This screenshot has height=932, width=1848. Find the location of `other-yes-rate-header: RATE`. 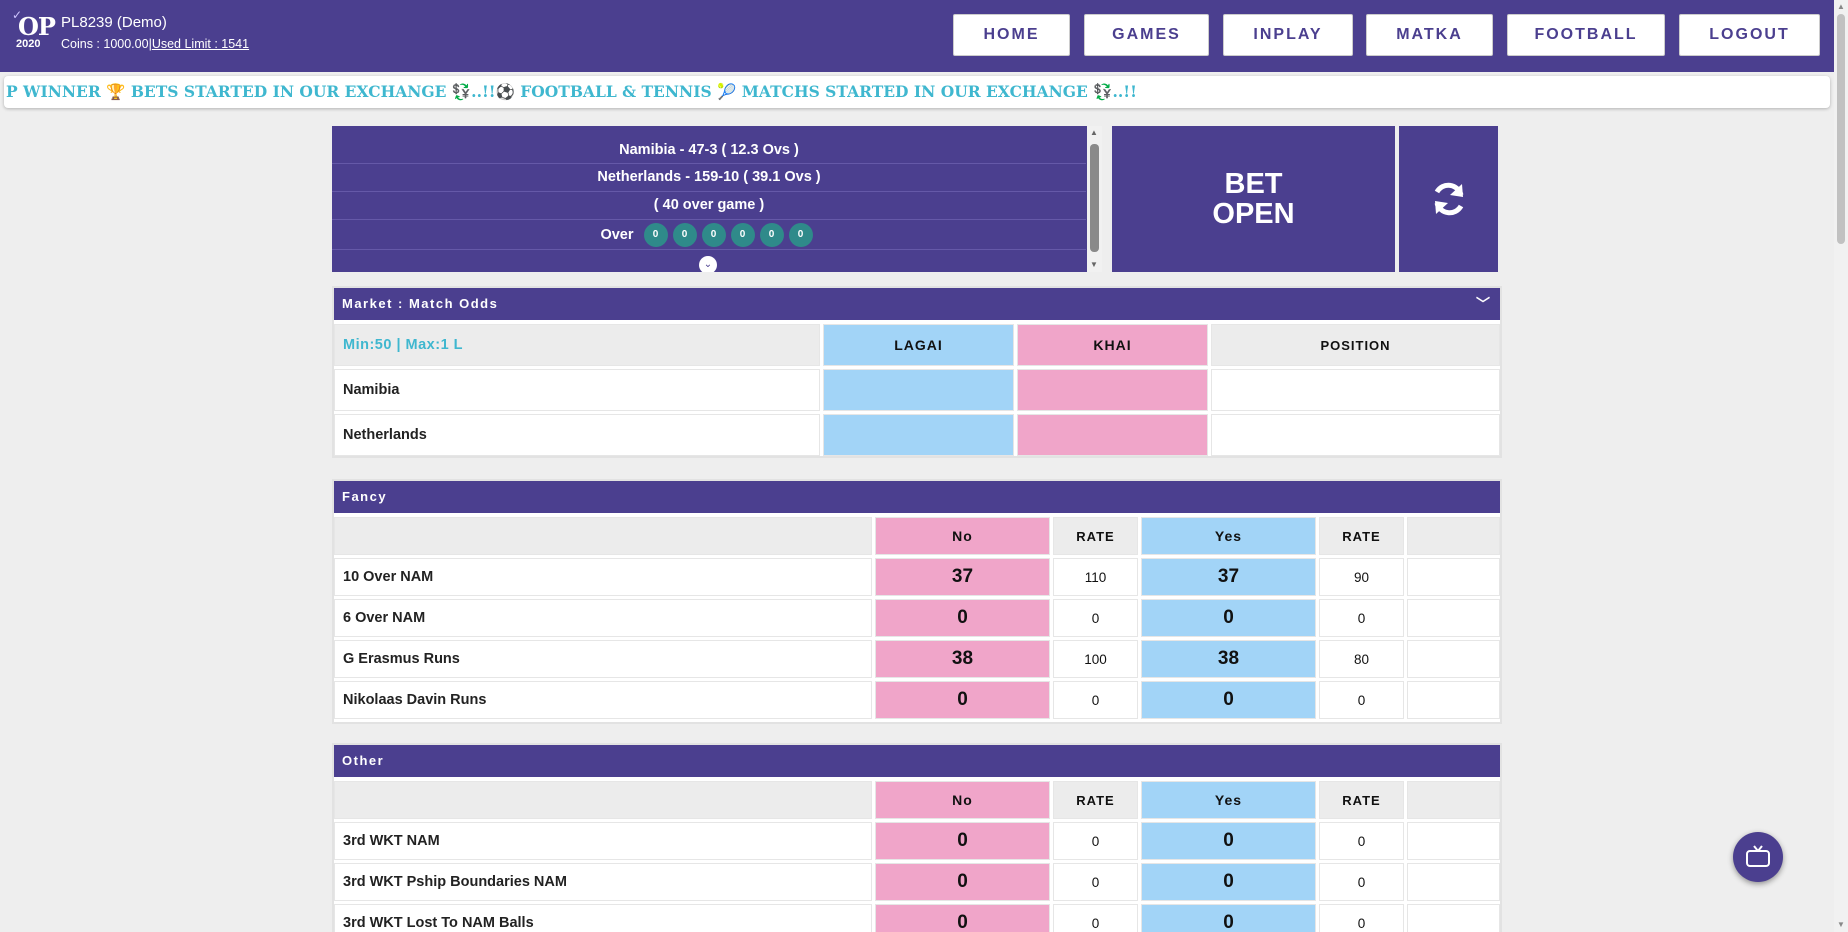

other-yes-rate-header: RATE is located at coordinates (1361, 800).